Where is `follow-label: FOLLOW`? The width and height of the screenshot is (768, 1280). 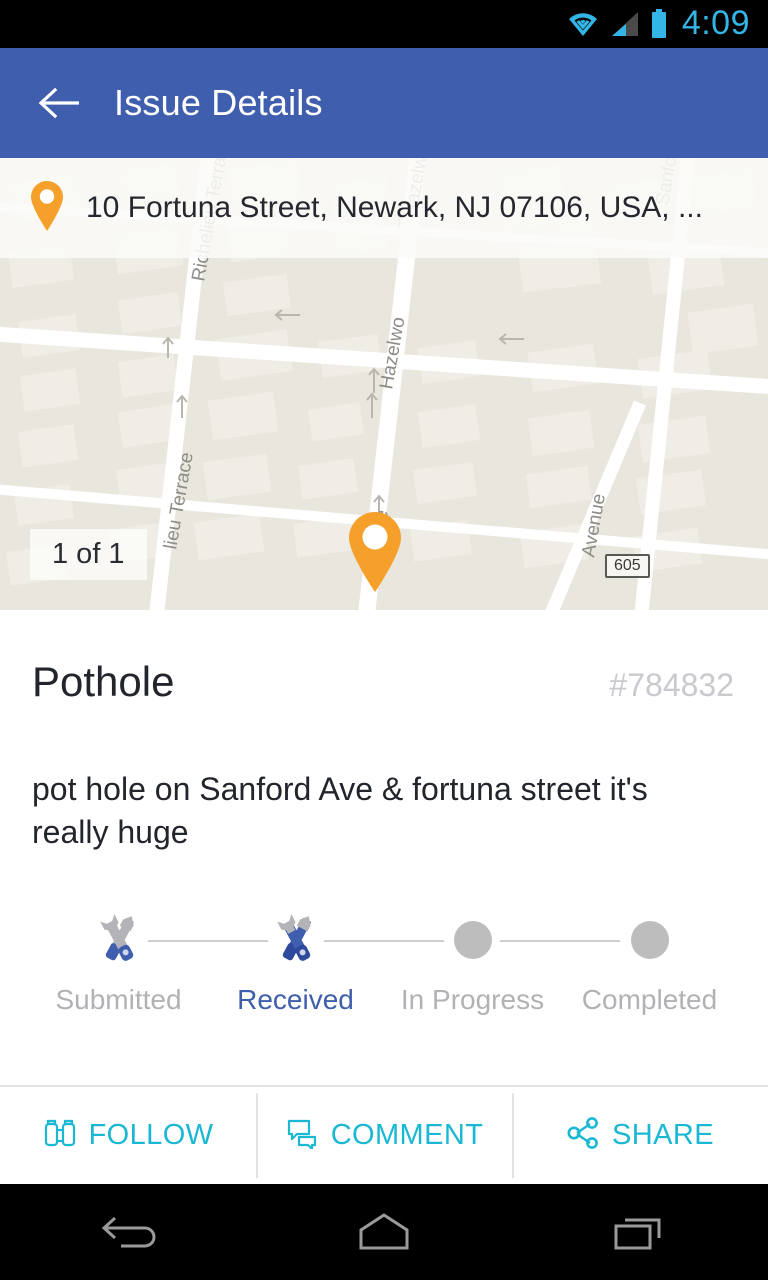 follow-label: FOLLOW is located at coordinates (151, 1135).